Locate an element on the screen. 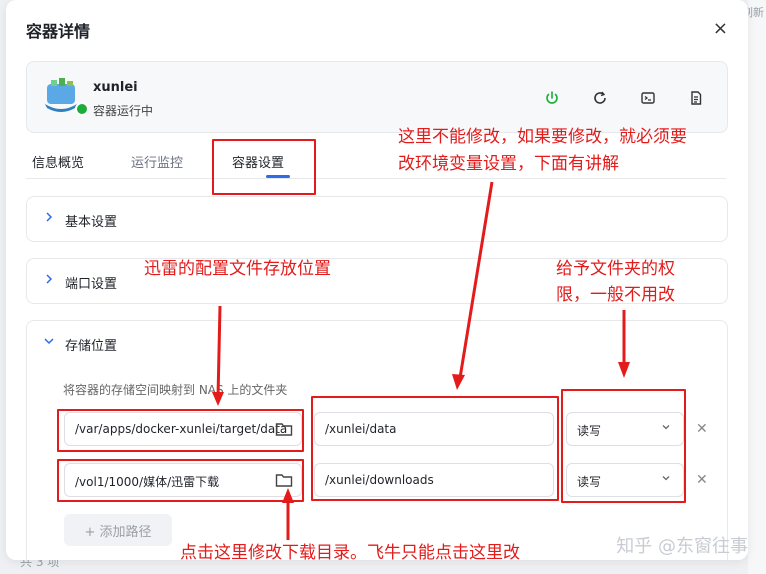 The image size is (766, 574). annotation-env-note-line2: 改环境变量设置，下面有讲解 is located at coordinates (508, 164).